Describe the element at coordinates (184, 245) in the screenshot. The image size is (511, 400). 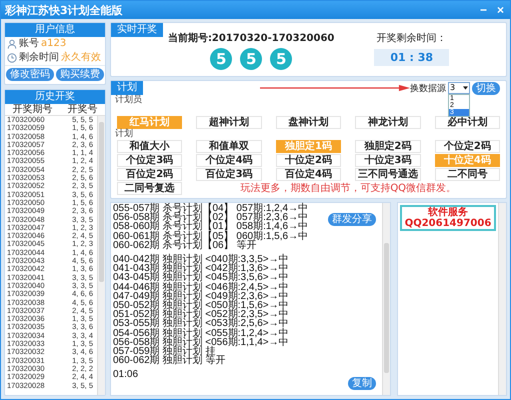
I see `log-line: 060-062期 杀号计划【06】 等开` at that location.